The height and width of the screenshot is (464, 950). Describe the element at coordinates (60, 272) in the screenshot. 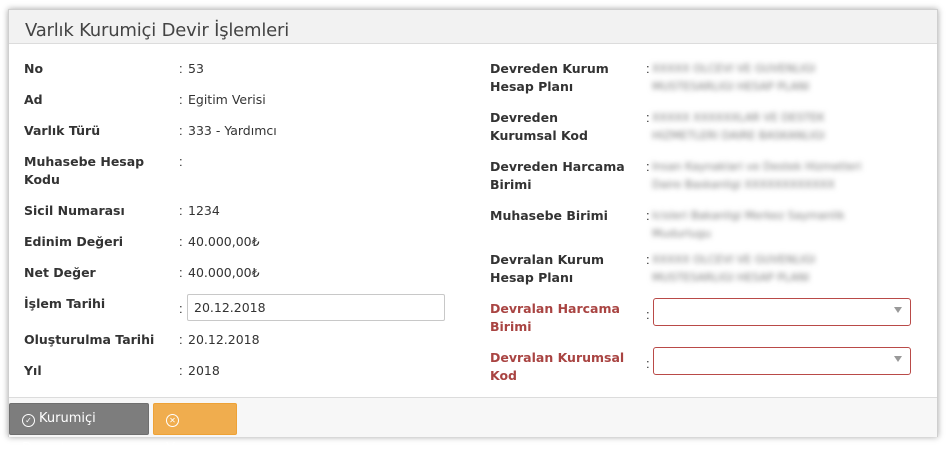

I see `net-label: Net Değer` at that location.